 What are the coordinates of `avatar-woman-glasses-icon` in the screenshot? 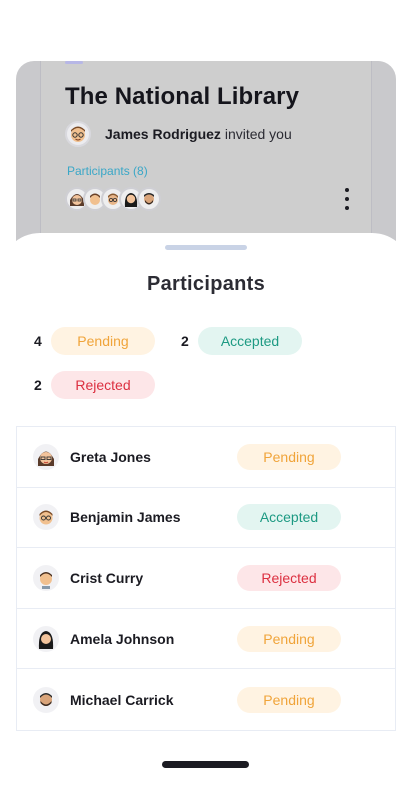 It's located at (46, 456).